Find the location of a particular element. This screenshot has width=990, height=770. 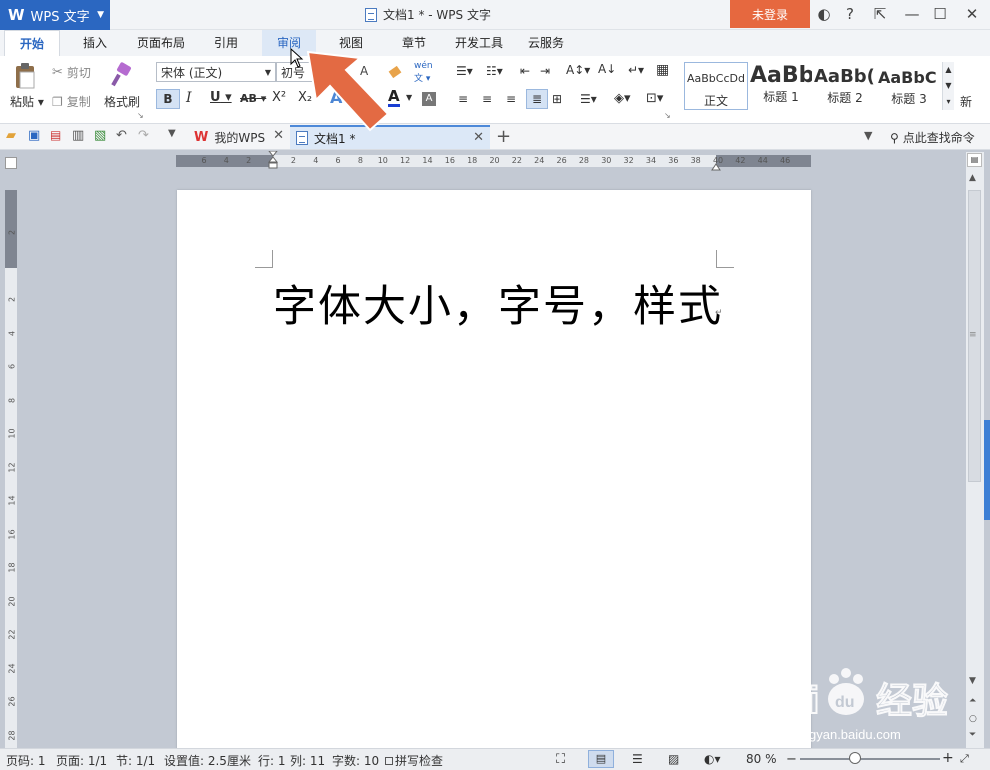

customize-chevron-icon: ▼ is located at coordinates (176, 136).